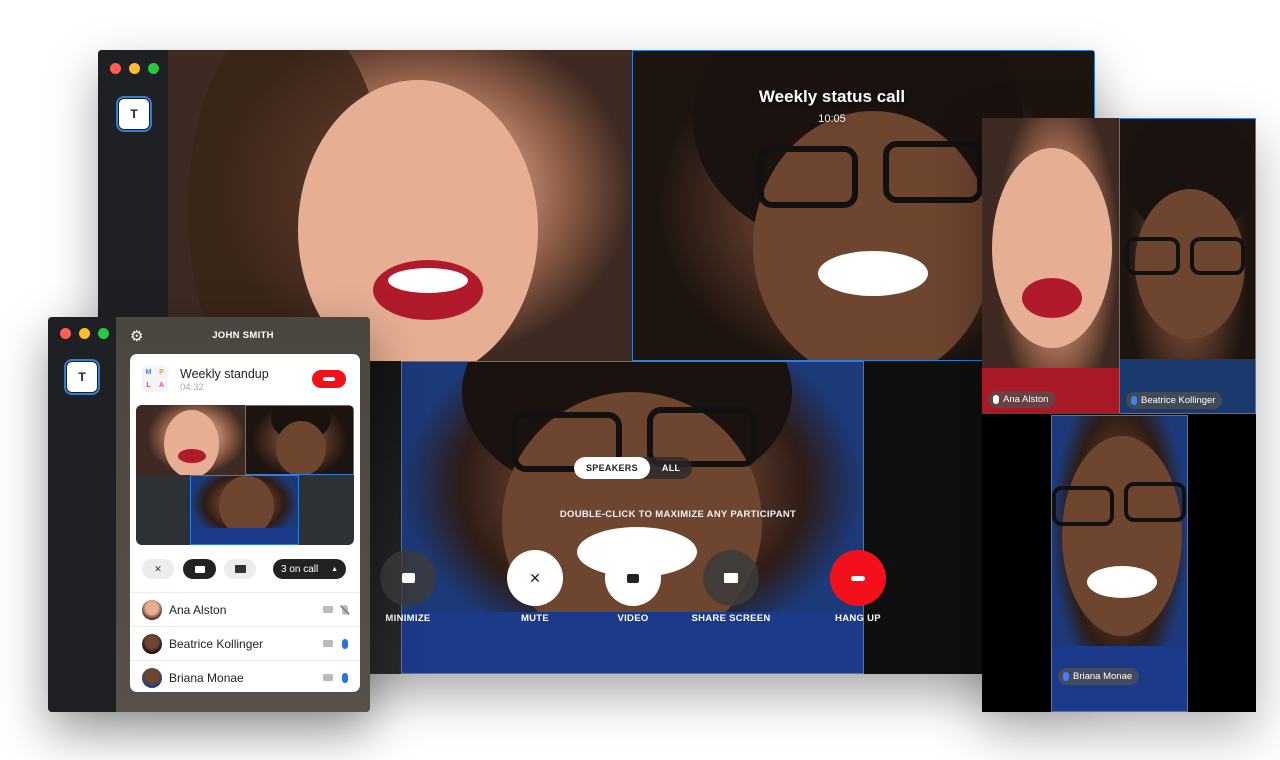  Describe the element at coordinates (832, 119) in the screenshot. I see `call-timer: 10:05` at that location.